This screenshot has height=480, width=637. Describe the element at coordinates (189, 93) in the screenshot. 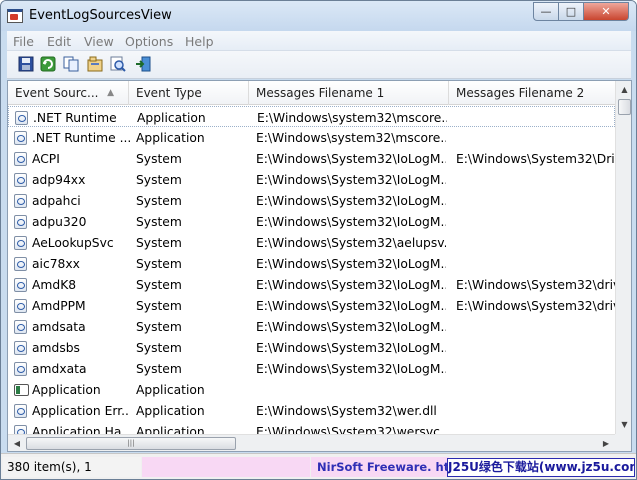

I see `column-event-type: Event Type` at that location.